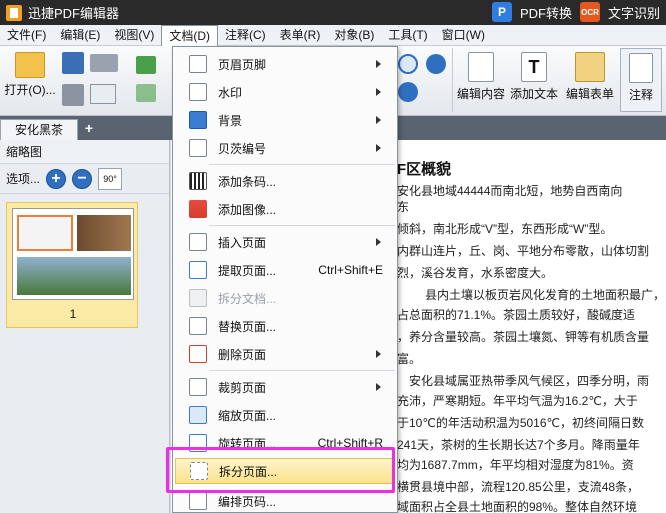 The height and width of the screenshot is (513, 666). I want to click on doc-line: 241天，茶树的生长期长达7个多月。降雨量年, so click(518, 445).